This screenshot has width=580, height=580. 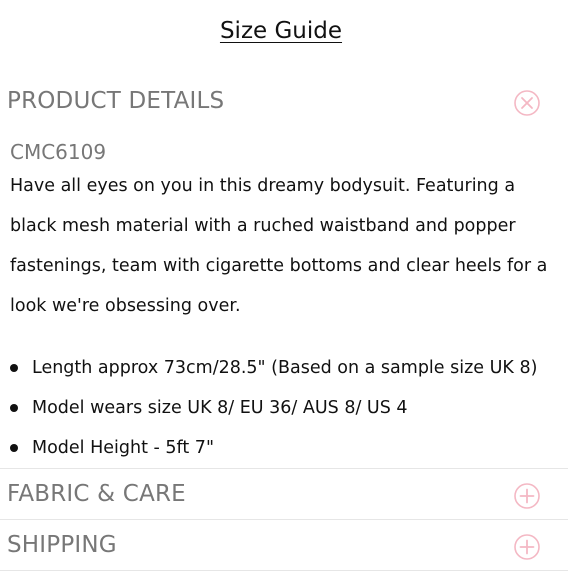 I want to click on size-guide-link: Size Guide, so click(x=281, y=31).